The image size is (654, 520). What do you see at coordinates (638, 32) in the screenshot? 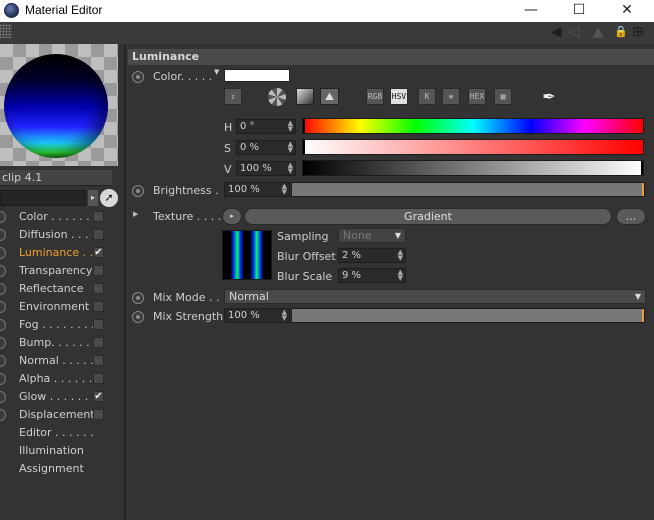
I see `new-window-icon: ⊞` at bounding box center [638, 32].